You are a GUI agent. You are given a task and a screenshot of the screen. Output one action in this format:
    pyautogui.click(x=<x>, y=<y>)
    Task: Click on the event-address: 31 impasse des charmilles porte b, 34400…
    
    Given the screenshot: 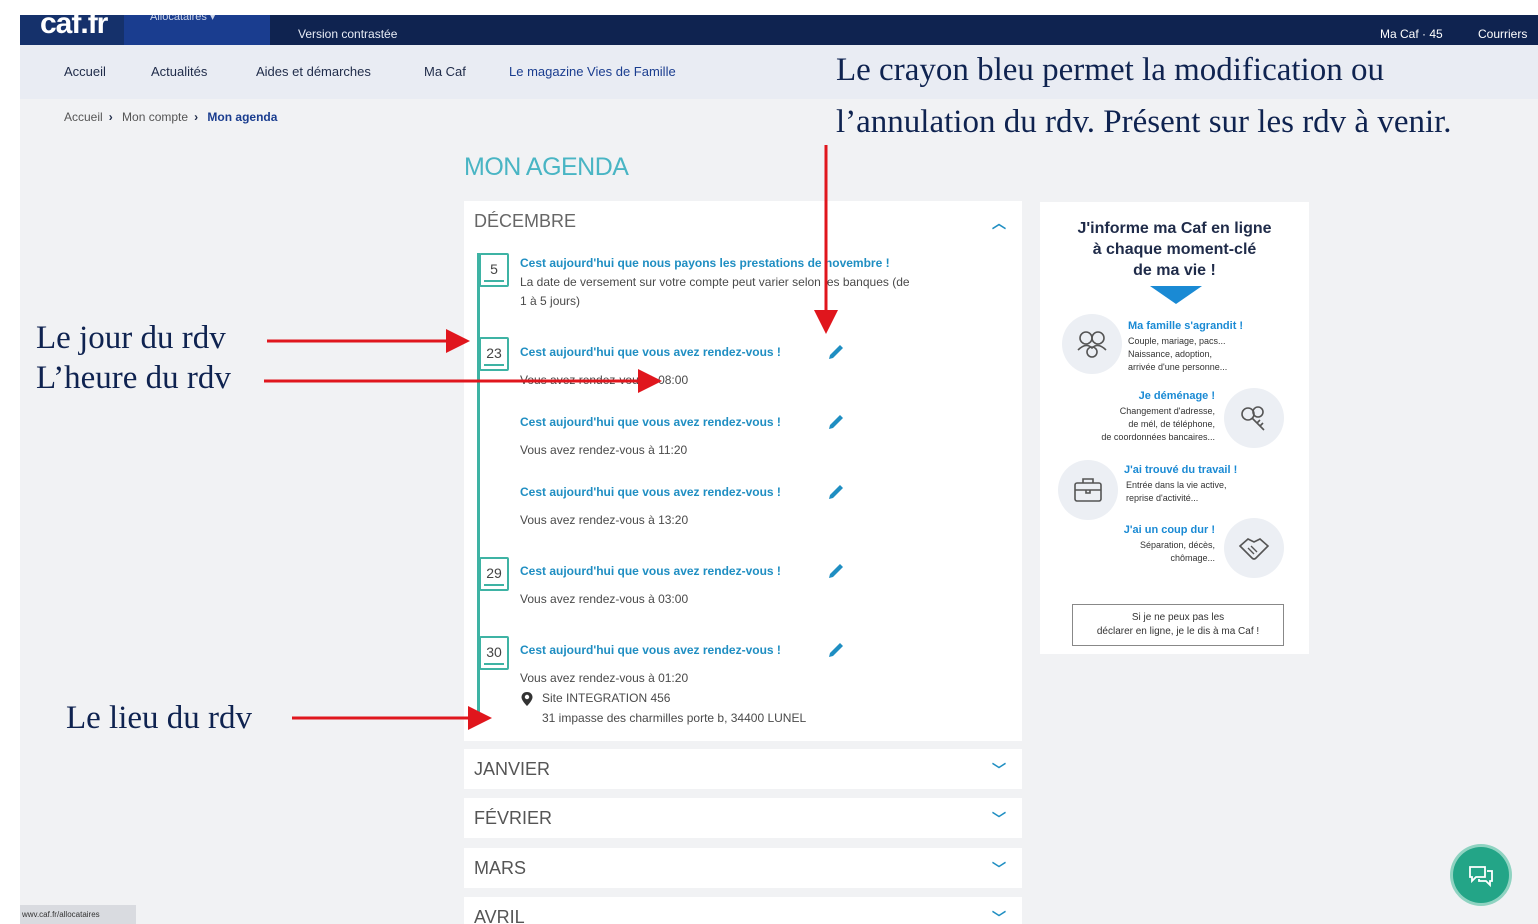 What is the action you would take?
    pyautogui.click(x=674, y=718)
    